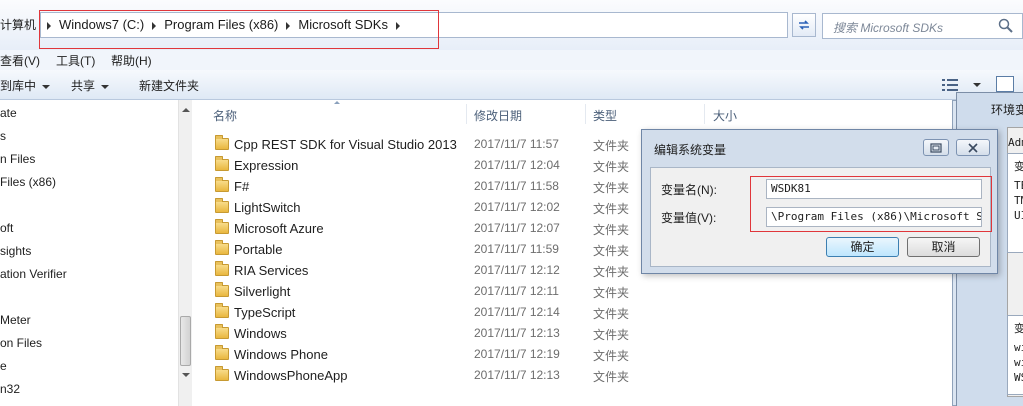 This screenshot has height=406, width=1023. Describe the element at coordinates (977, 85) in the screenshot. I see `view-options-chevron-icon` at that location.